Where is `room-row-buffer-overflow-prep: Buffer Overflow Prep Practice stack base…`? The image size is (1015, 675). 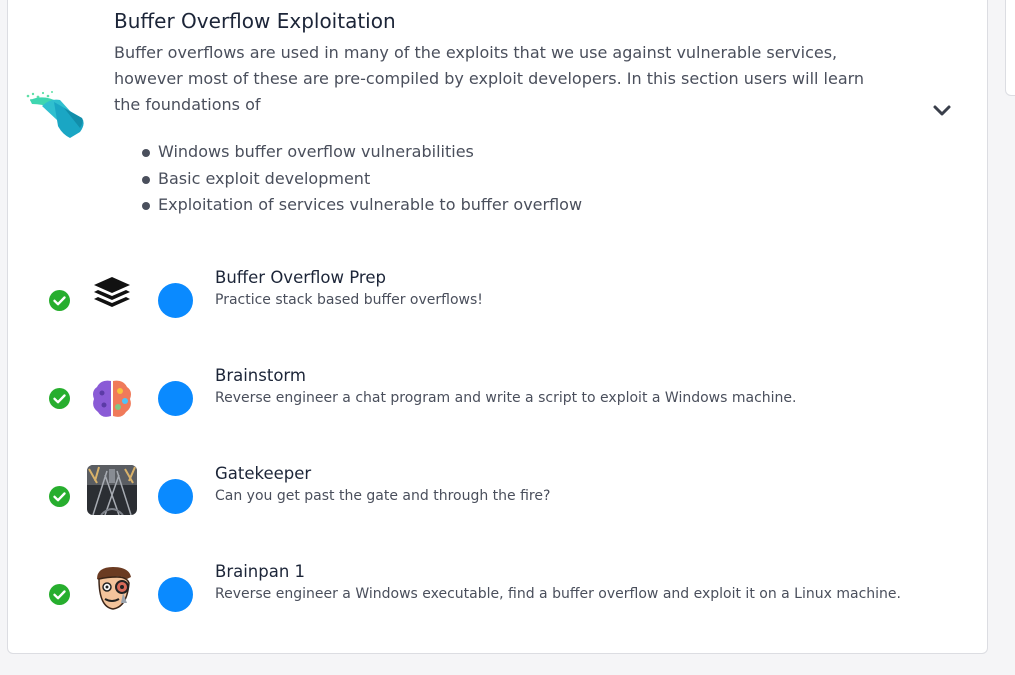
room-row-buffer-overflow-prep: Buffer Overflow Prep Practice stack base… is located at coordinates (507, 301).